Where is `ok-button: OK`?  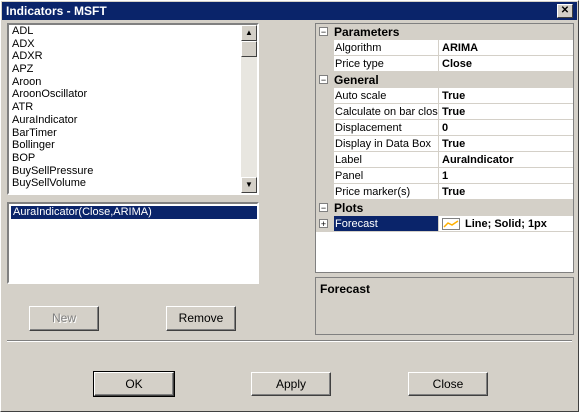
ok-button: OK is located at coordinates (134, 384).